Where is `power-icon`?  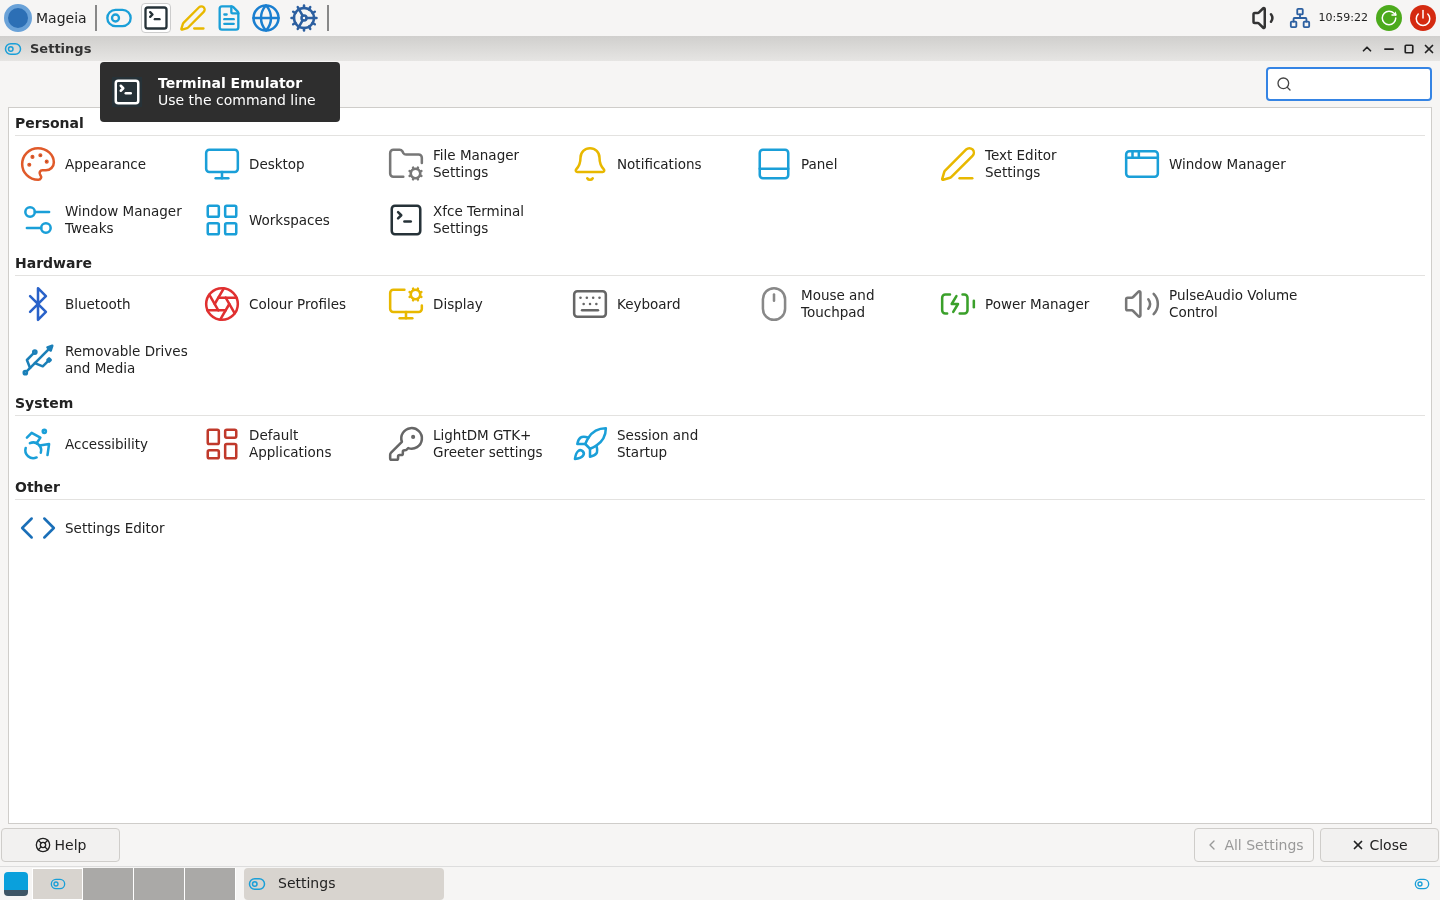
power-icon is located at coordinates (1423, 18).